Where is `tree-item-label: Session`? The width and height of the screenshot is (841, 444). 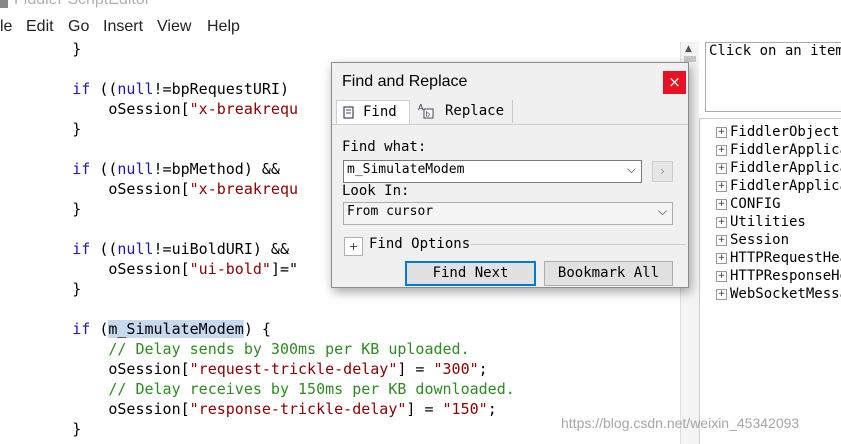 tree-item-label: Session is located at coordinates (760, 240).